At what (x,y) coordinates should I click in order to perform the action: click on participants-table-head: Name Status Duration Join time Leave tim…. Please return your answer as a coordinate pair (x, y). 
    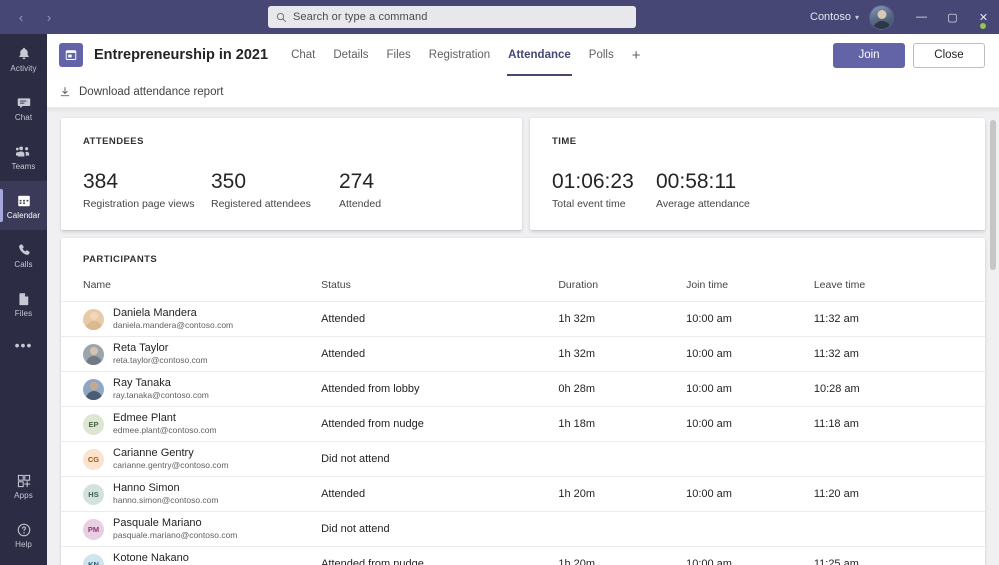
    Looking at the image, I should click on (523, 291).